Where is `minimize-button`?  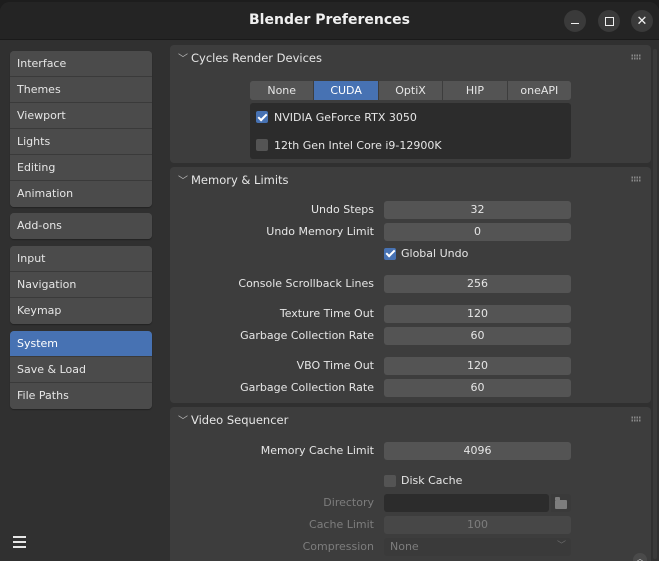
minimize-button is located at coordinates (575, 21).